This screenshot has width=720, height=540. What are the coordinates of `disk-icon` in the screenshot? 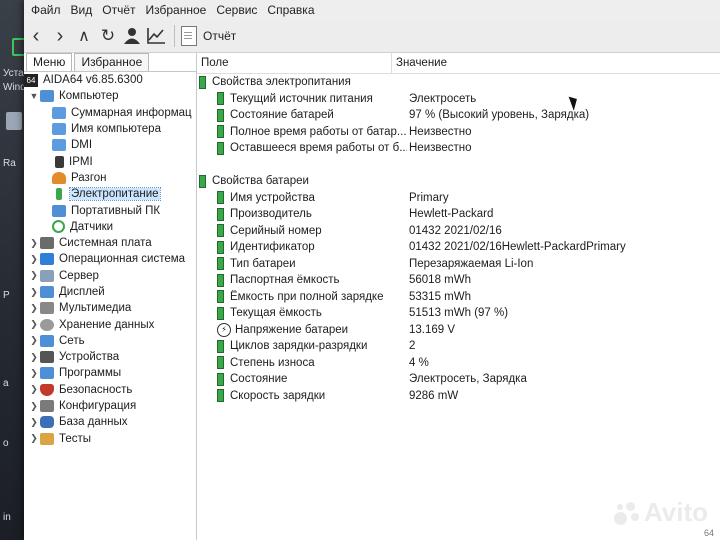 It's located at (47, 324).